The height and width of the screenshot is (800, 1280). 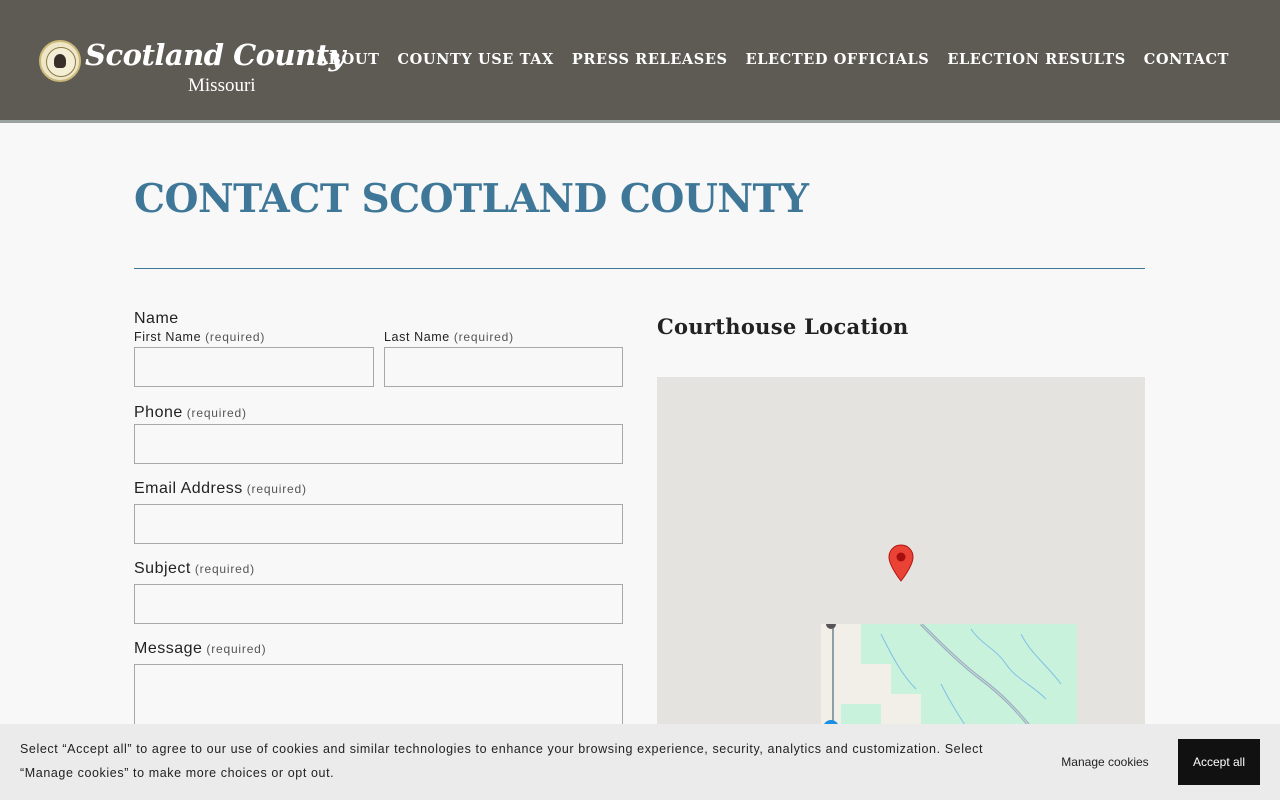 I want to click on map-pin-icon, so click(x=901, y=563).